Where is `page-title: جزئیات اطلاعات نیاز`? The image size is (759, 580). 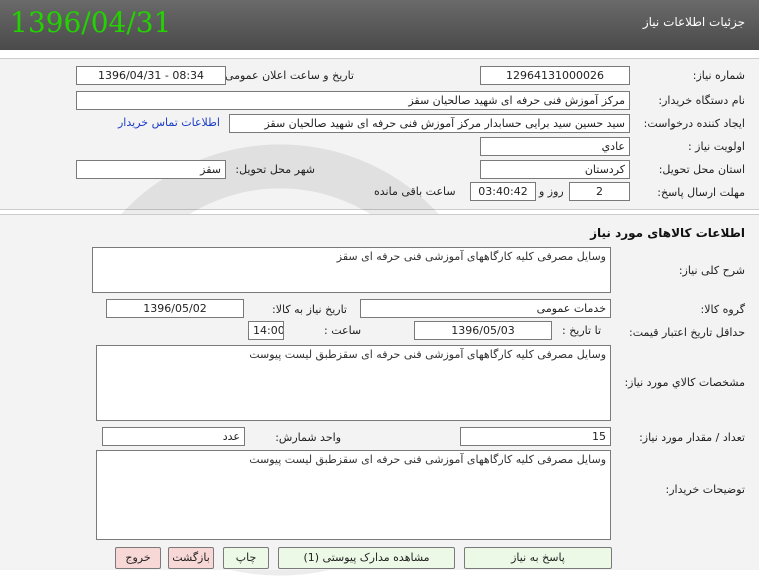 page-title: جزئیات اطلاعات نیاز is located at coordinates (693, 22).